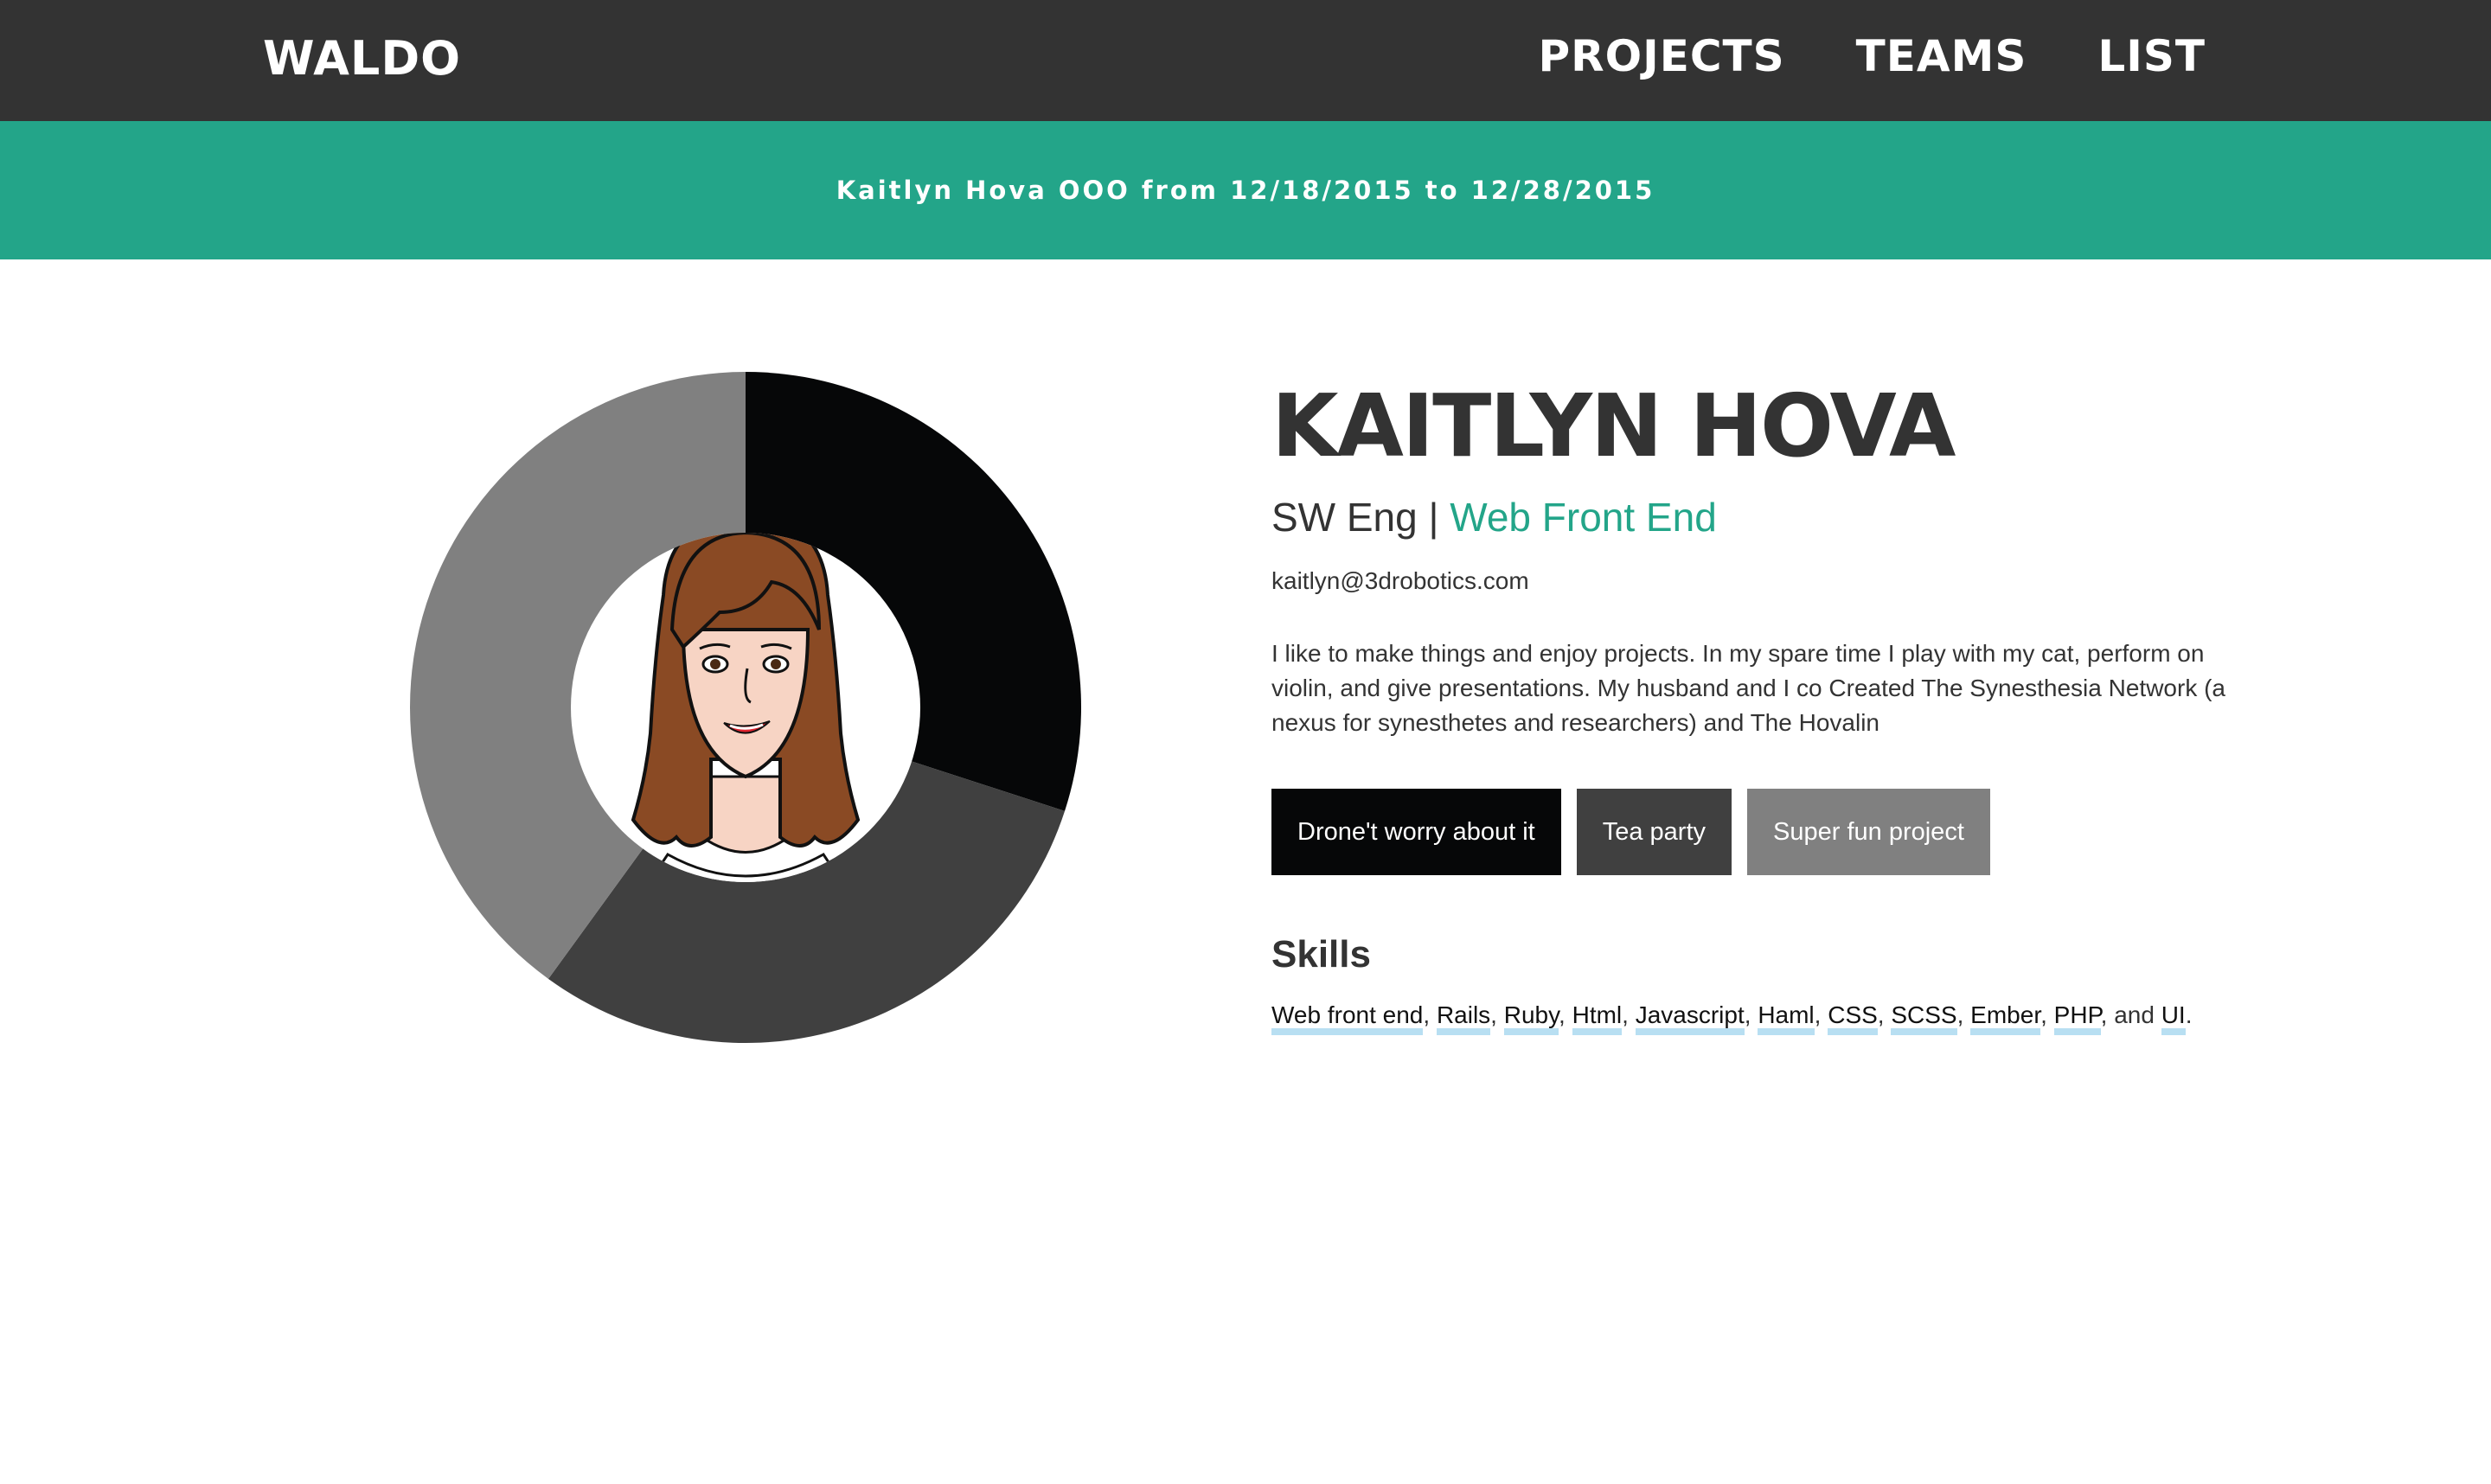  I want to click on person-name: KAITLYN HOVA, so click(1614, 426).